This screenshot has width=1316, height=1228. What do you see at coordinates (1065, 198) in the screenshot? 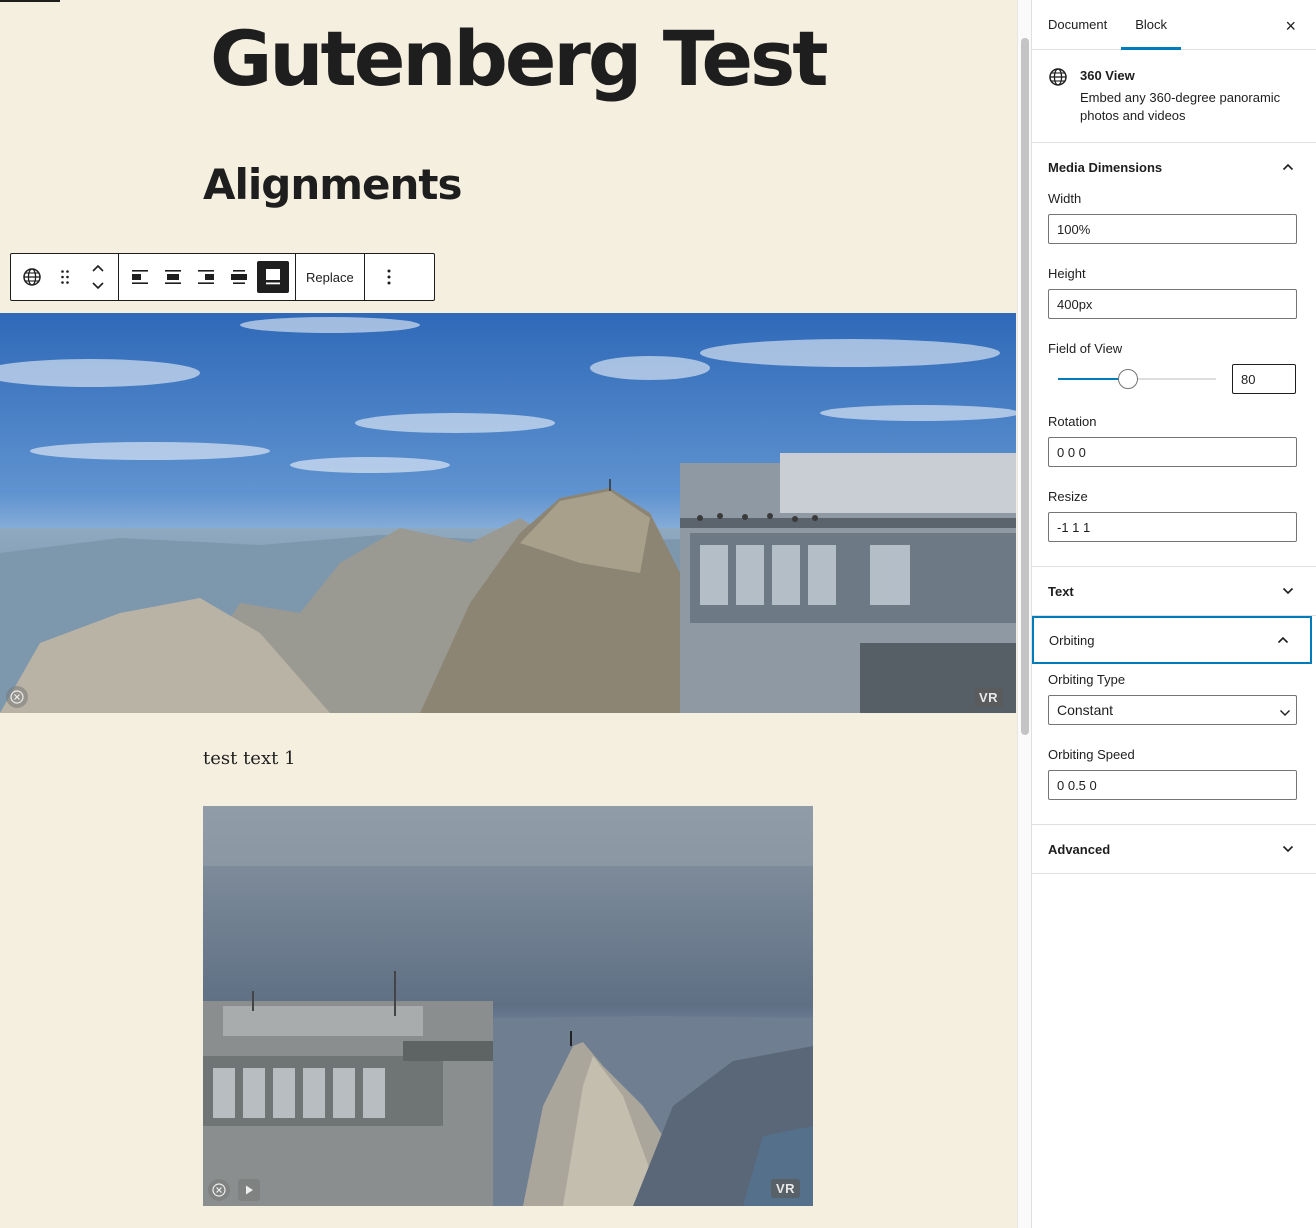
I see `width-label: Width` at bounding box center [1065, 198].